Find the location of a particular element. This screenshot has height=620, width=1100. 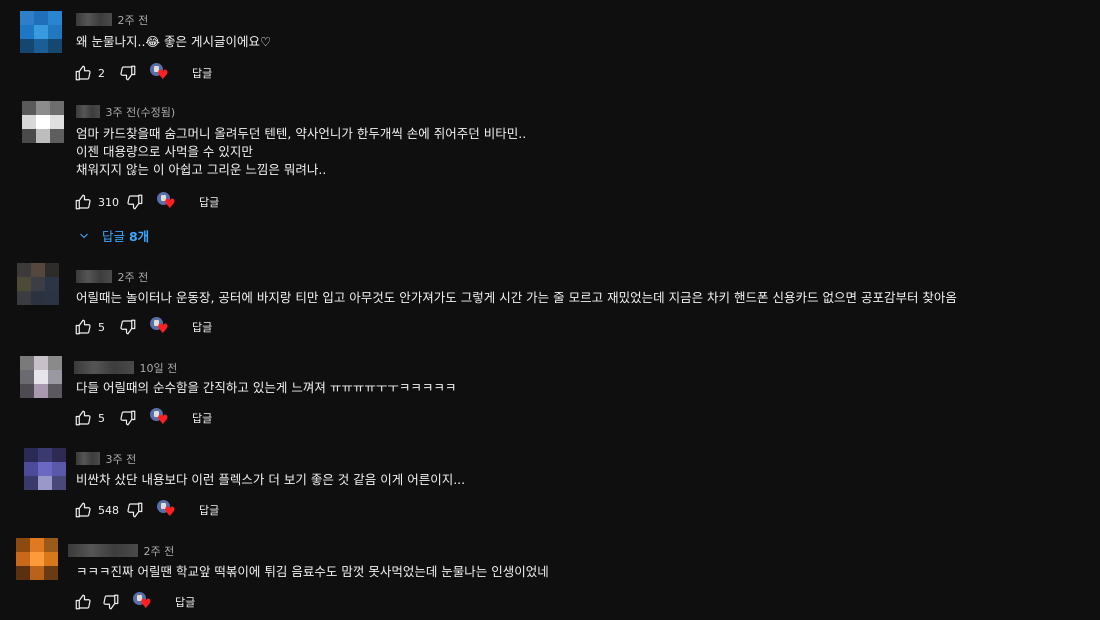

like-count: 2 is located at coordinates (101, 73).